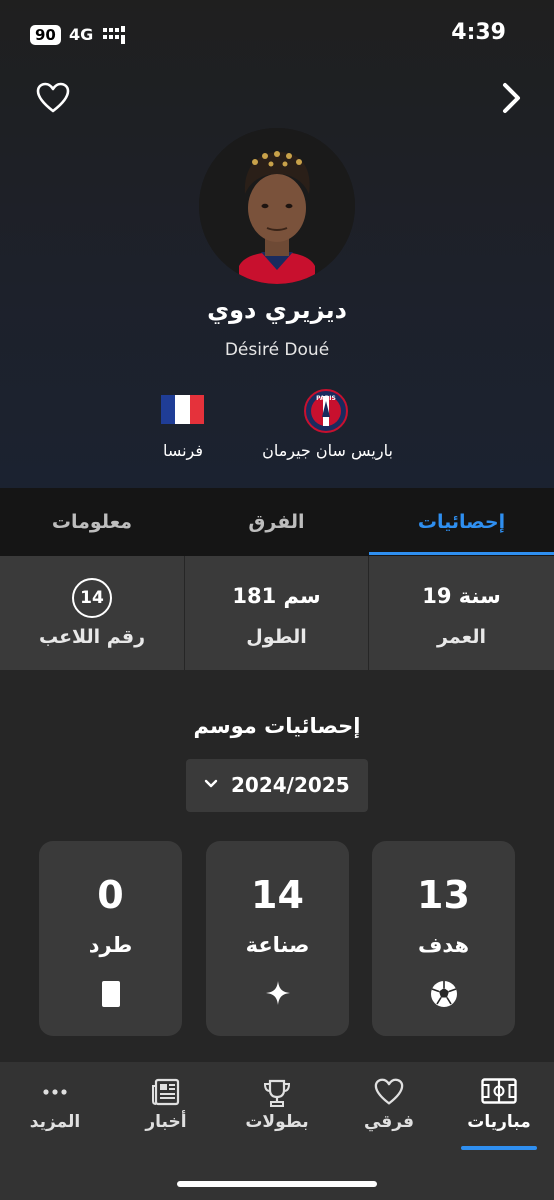 The image size is (554, 1200). What do you see at coordinates (326, 398) in the screenshot?
I see `svg-text: PARIS` at bounding box center [326, 398].